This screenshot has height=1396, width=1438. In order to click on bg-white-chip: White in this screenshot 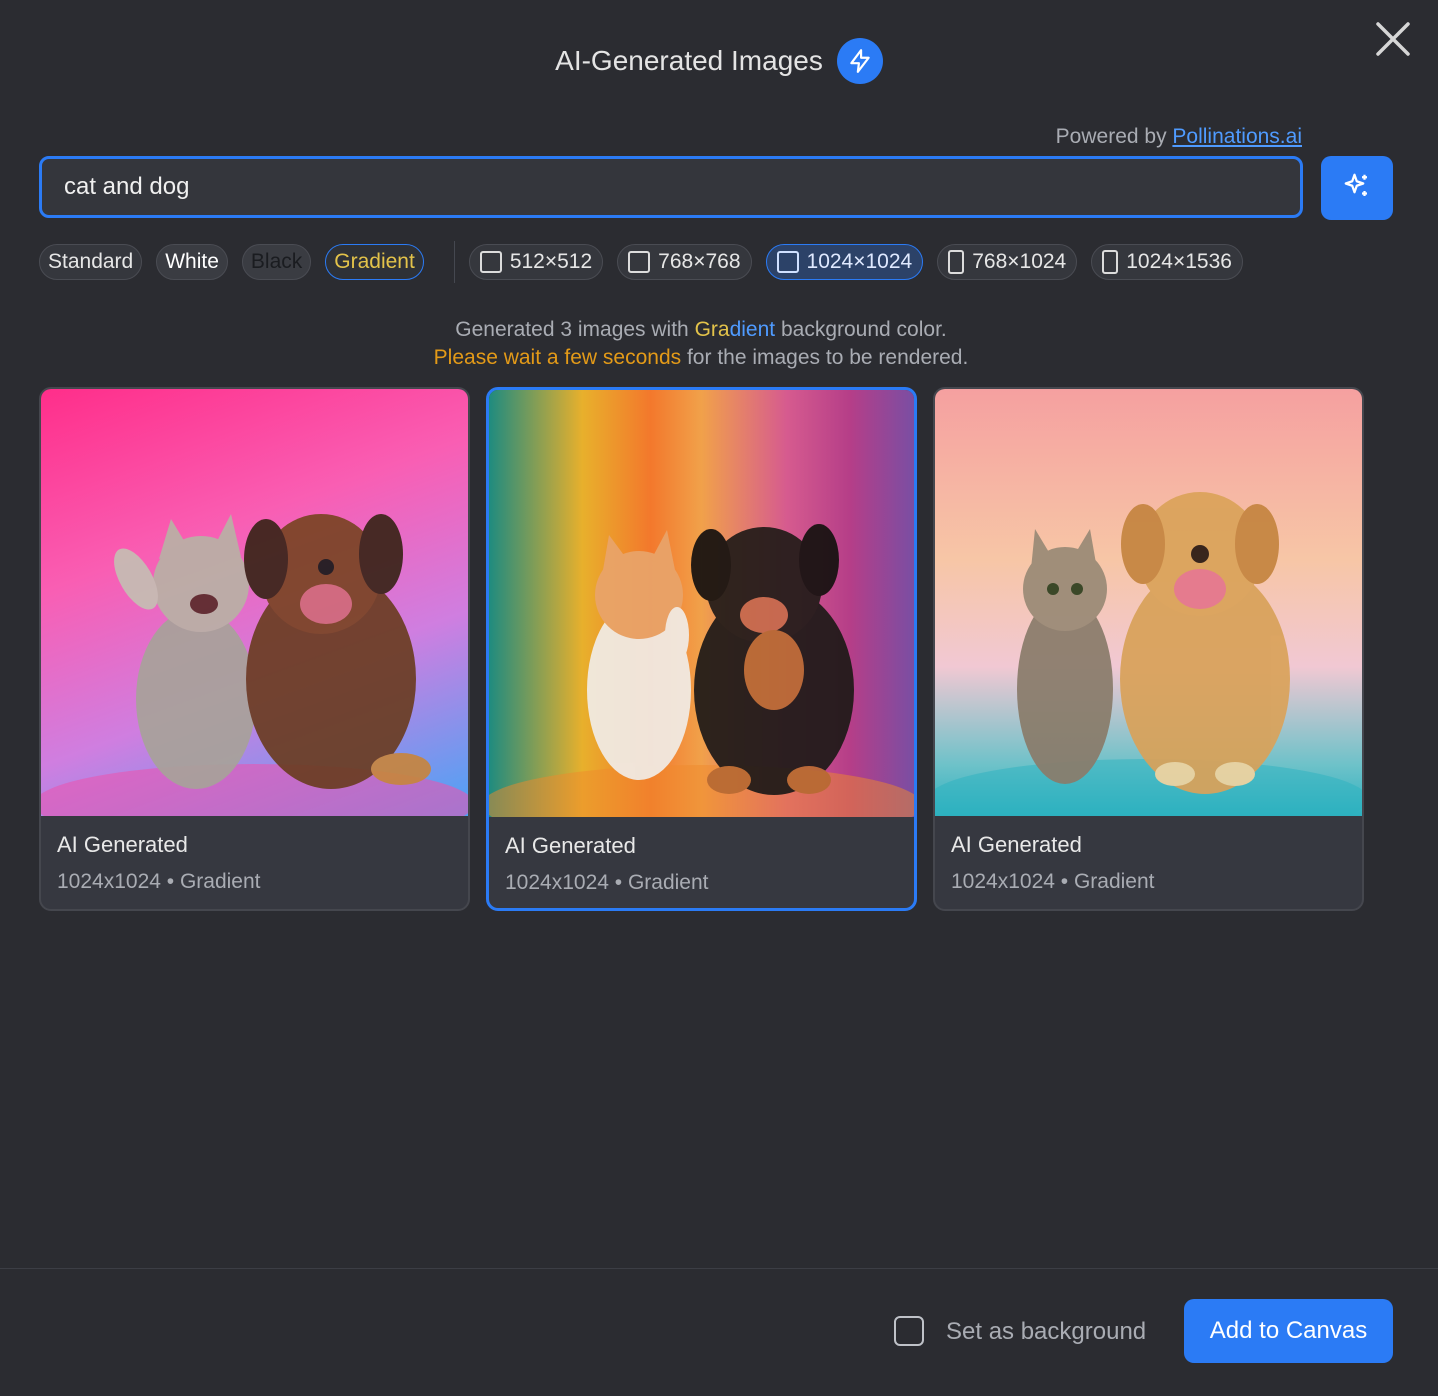, I will do `click(192, 262)`.